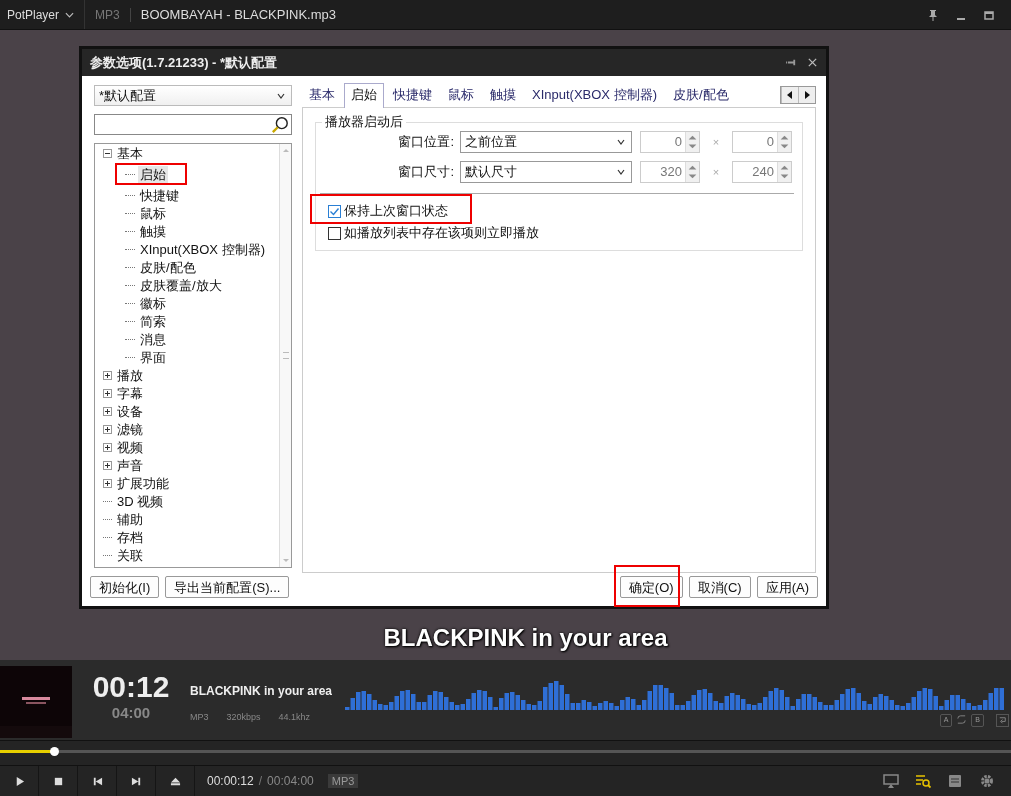 This screenshot has width=1011, height=796. I want to click on dialog-button: 确定(O), so click(651, 587).